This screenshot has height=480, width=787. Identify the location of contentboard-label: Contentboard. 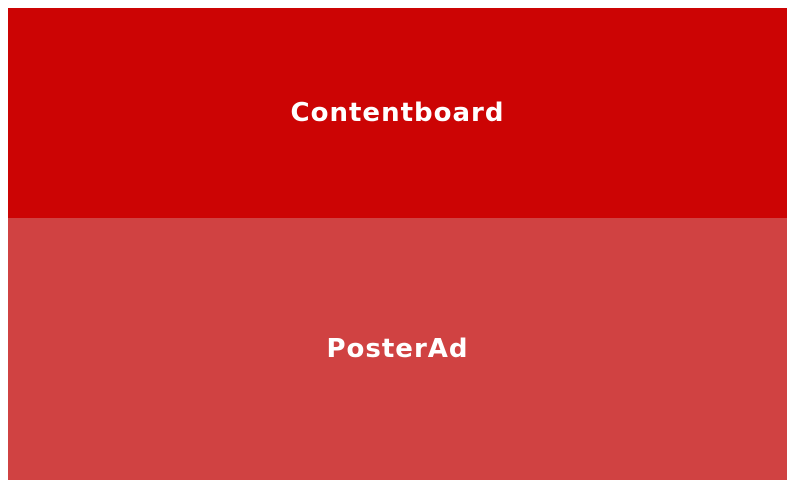
(397, 113).